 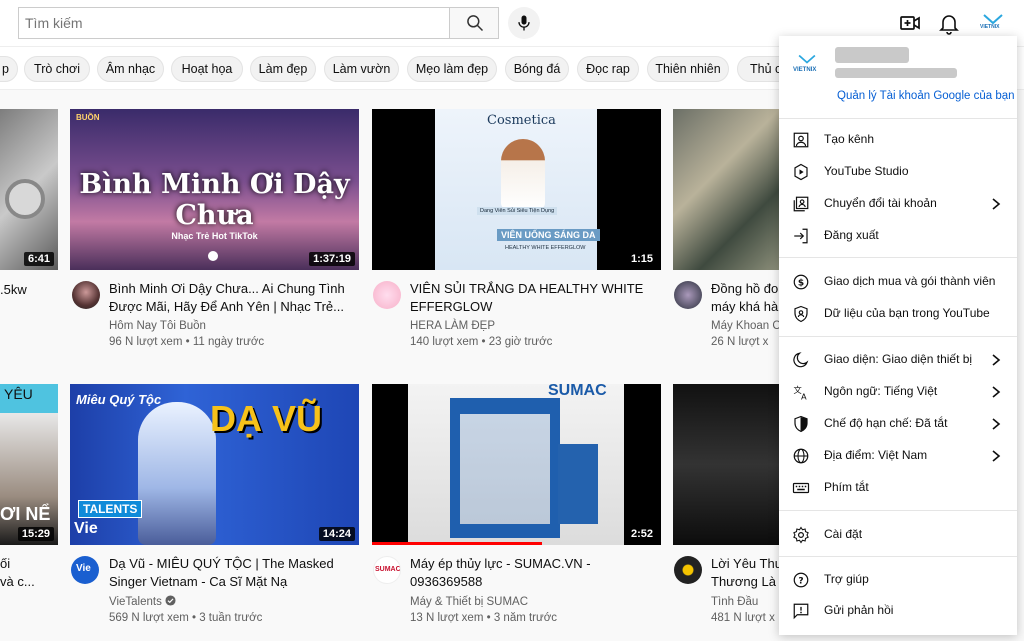 I want to click on menu-item-restricted-mode: Chế độ hạn chế: Đã tắt, so click(x=898, y=424).